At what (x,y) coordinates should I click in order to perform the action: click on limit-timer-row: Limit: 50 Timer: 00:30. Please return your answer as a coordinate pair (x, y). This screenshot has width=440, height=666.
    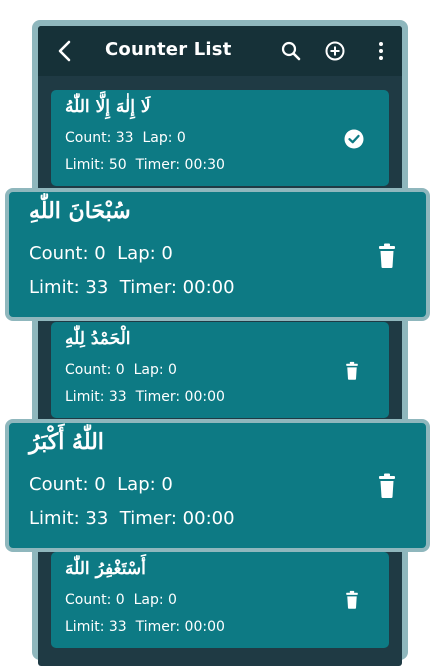
    Looking at the image, I should click on (145, 165).